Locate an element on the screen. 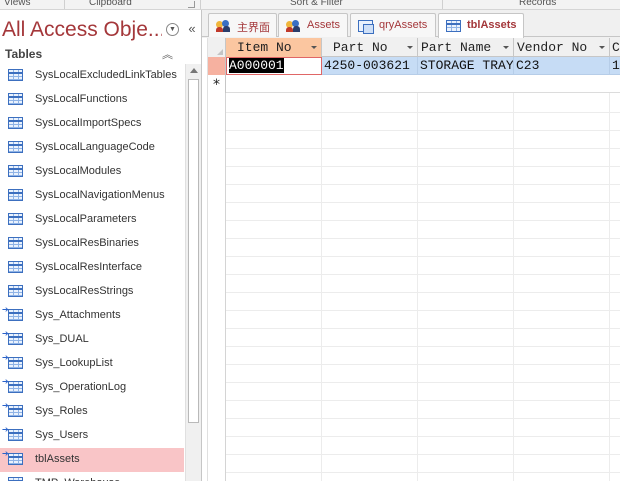  double-chevron-left-icon: « is located at coordinates (192, 29).